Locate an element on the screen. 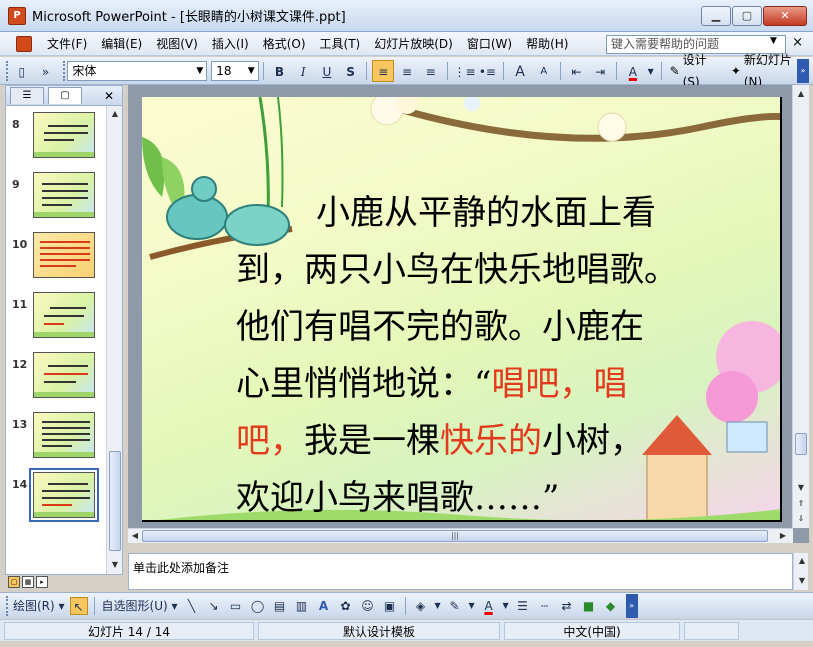 The width and height of the screenshot is (813, 647). arrow-style-icon: ⇄ is located at coordinates (567, 606).